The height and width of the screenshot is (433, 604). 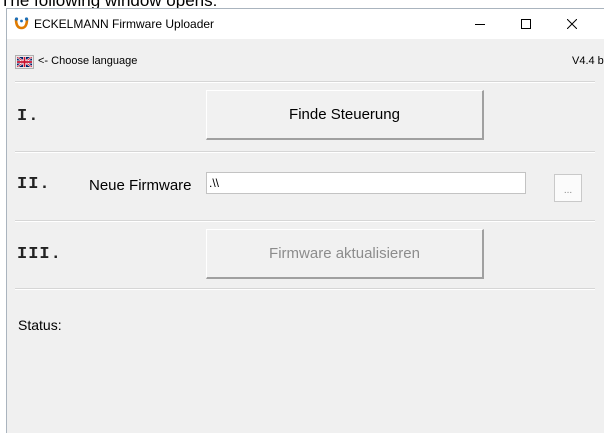 I want to click on title-bar: ECKELMANN Firmware Uploader, so click(x=305, y=24).